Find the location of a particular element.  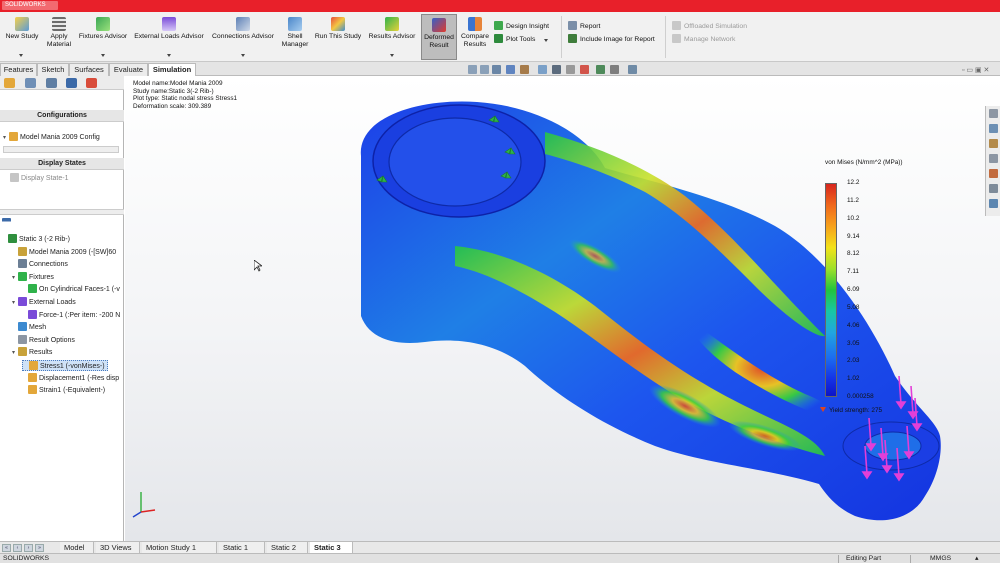

tree-item: Model Mania 2009 (-[SW]60 is located at coordinates (64, 252).